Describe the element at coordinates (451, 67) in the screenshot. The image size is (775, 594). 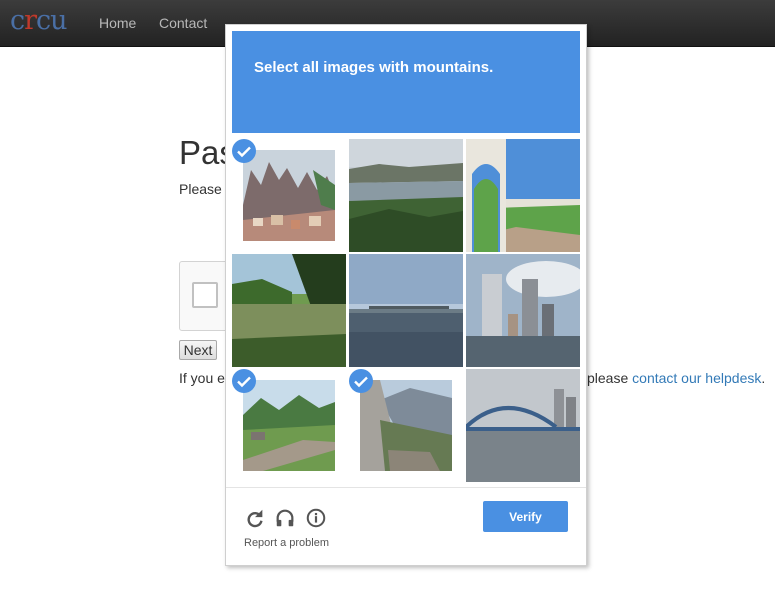
I see `instruction-target: mountains` at that location.